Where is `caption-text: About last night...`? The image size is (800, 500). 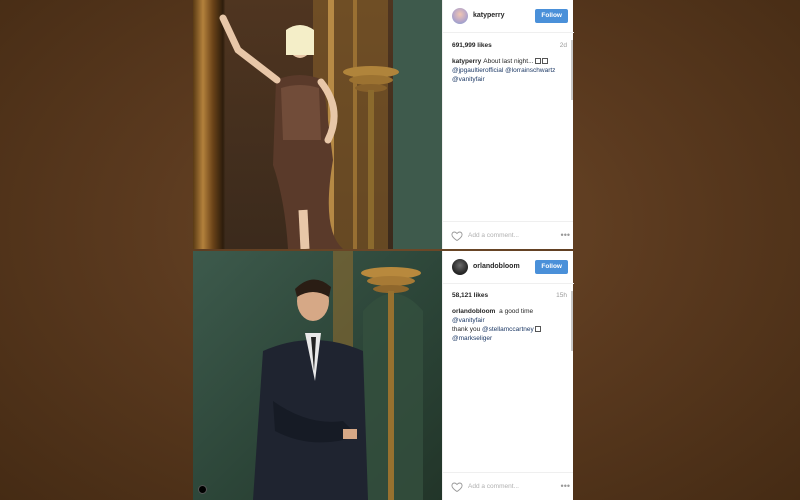
caption-text: About last night... is located at coordinates (508, 61).